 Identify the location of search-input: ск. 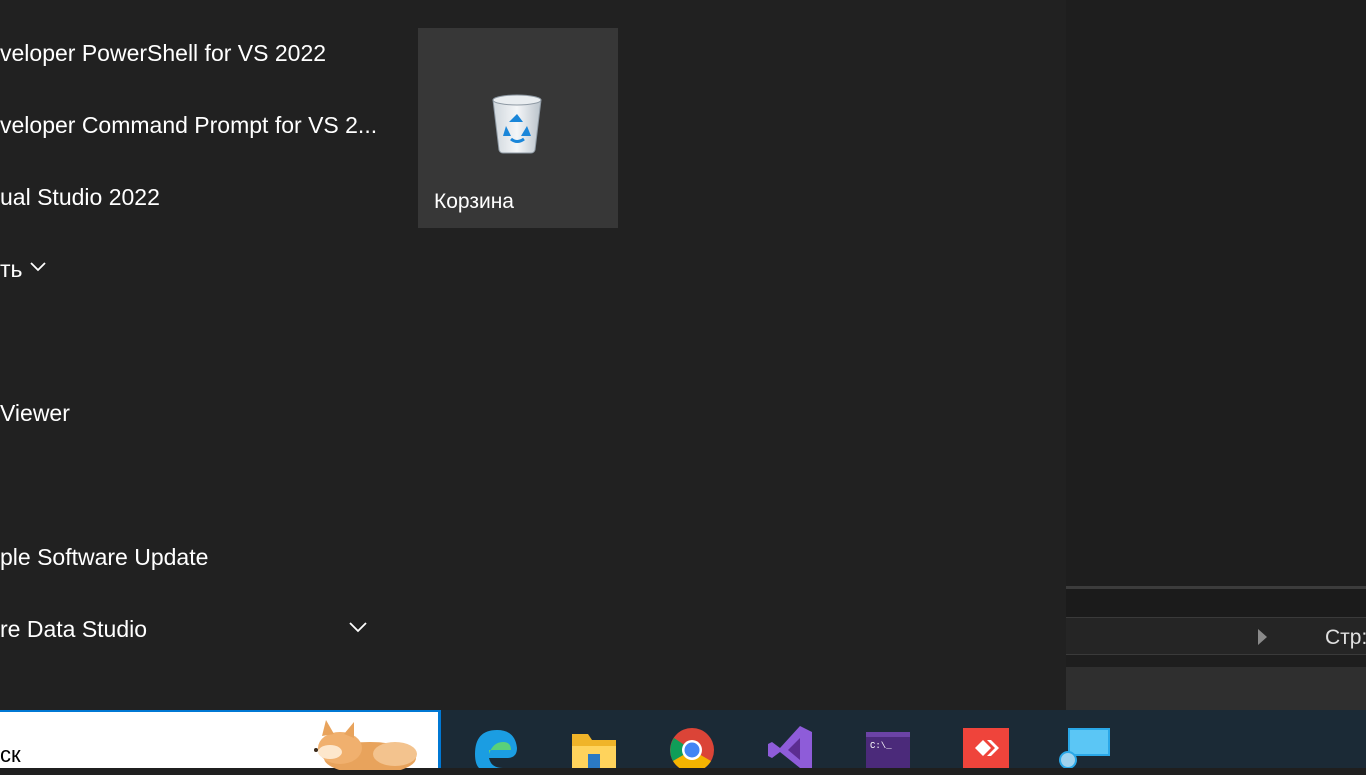
(10, 755).